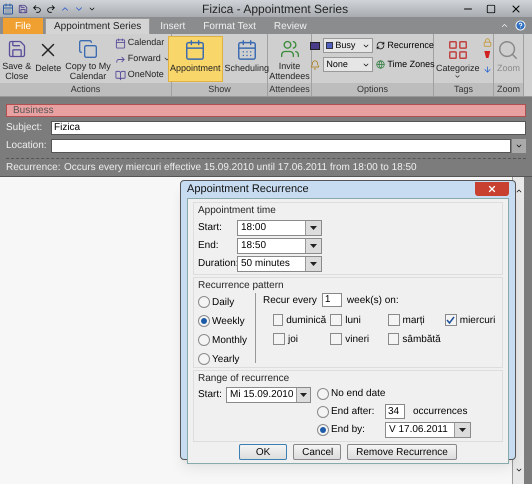 Image resolution: width=532 pixels, height=484 pixels. Describe the element at coordinates (520, 25) in the screenshot. I see `help-icon` at that location.